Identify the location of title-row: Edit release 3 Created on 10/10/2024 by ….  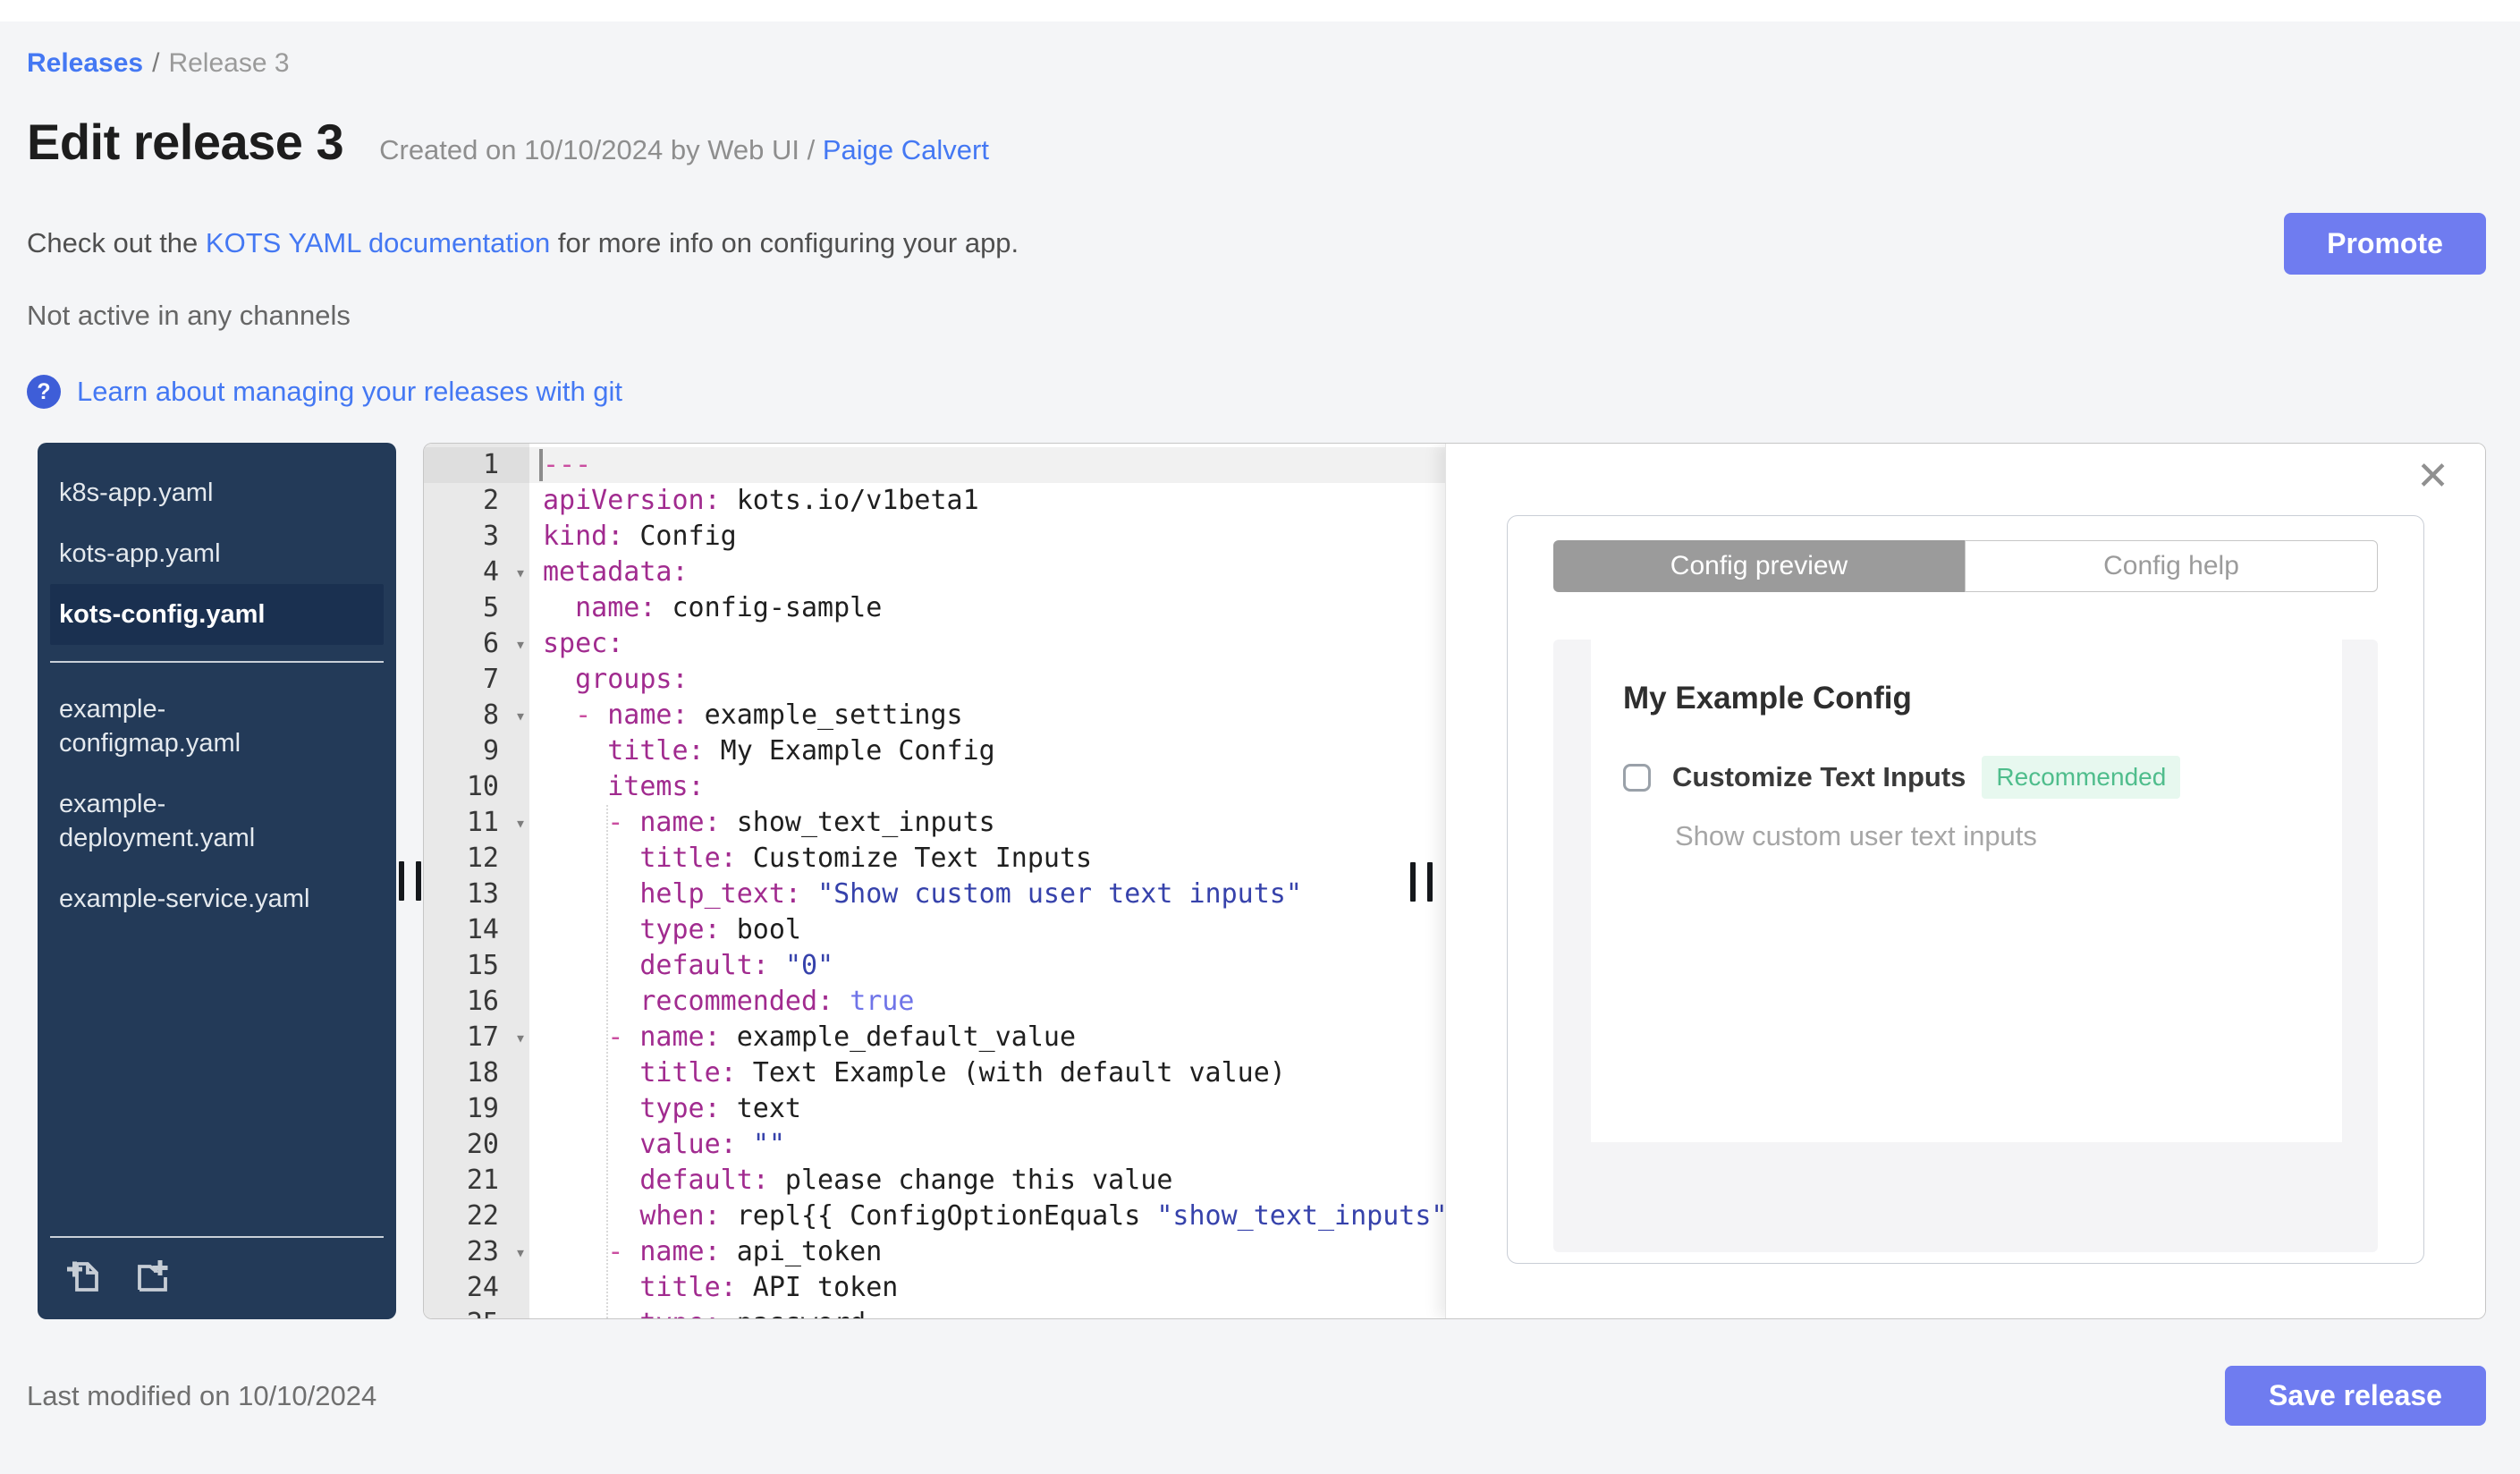
(1256, 142).